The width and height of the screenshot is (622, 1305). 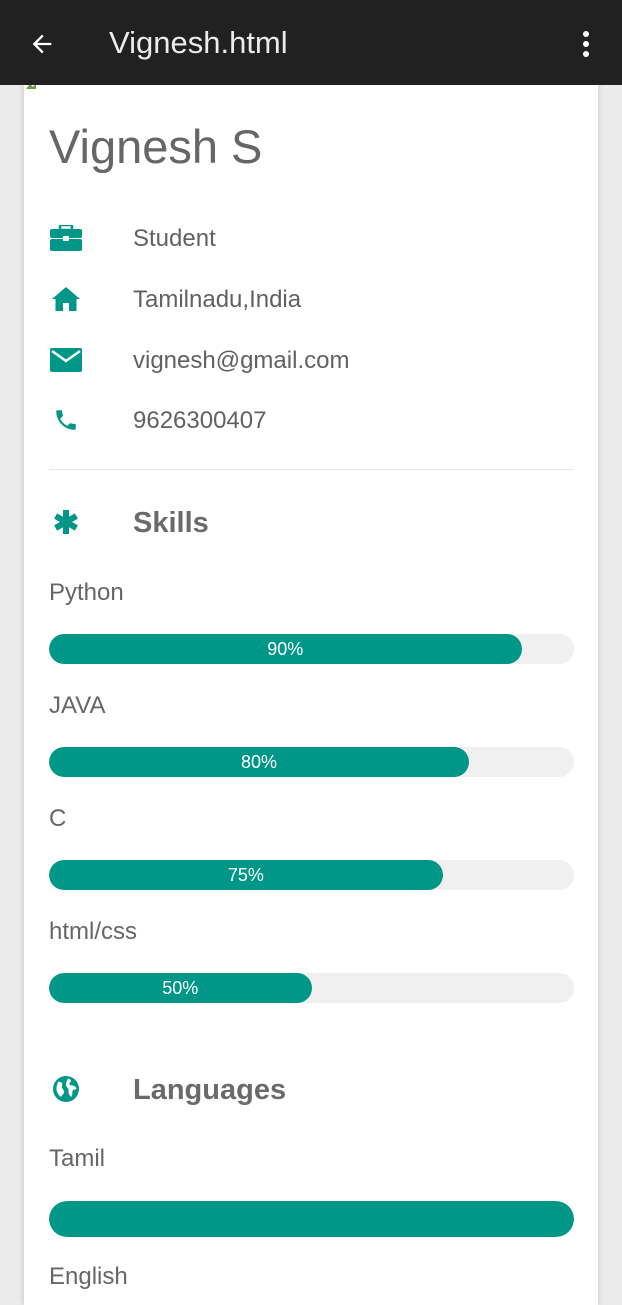 What do you see at coordinates (66, 522) in the screenshot?
I see `asterisk-icon` at bounding box center [66, 522].